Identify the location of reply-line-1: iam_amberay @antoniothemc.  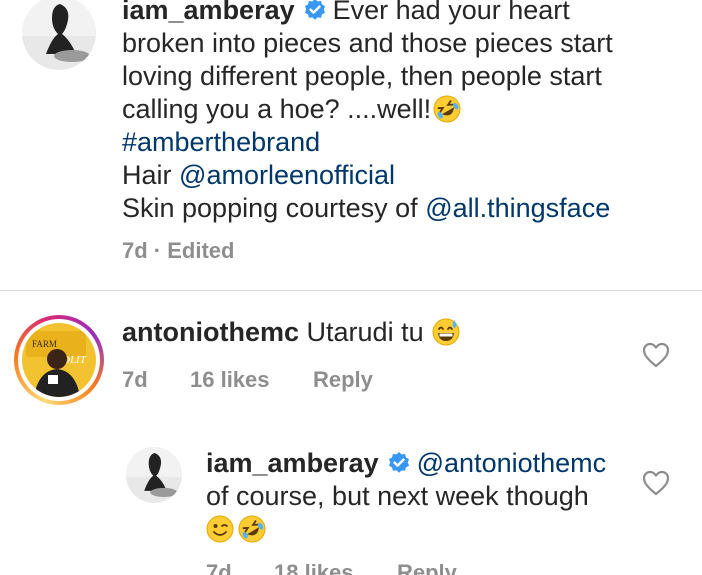
(406, 463).